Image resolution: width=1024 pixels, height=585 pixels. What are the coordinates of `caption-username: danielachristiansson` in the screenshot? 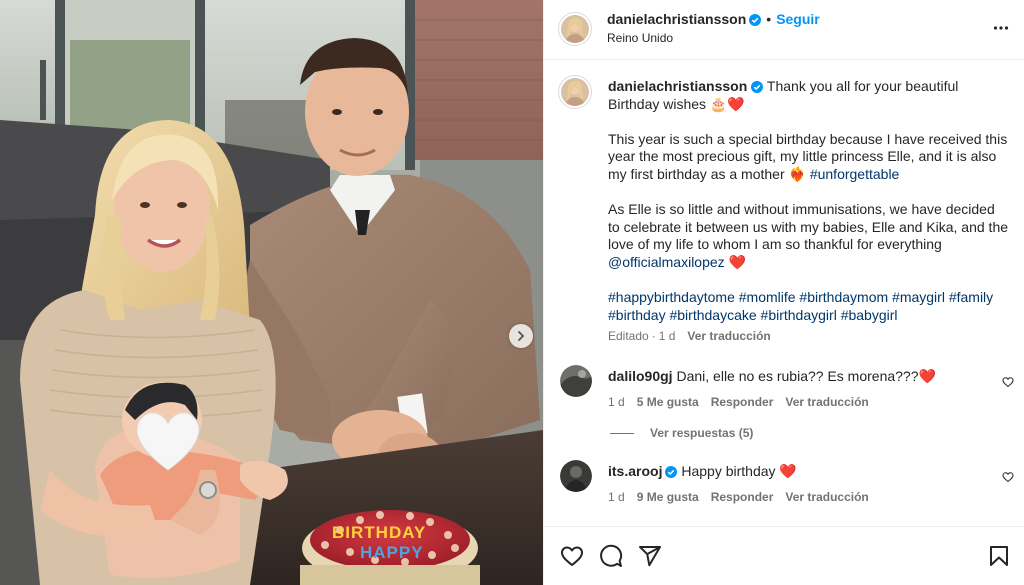 It's located at (677, 86).